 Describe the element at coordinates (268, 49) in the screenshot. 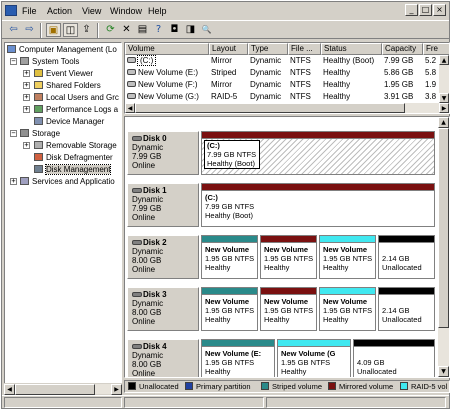

I see `column-header-type: Type` at that location.